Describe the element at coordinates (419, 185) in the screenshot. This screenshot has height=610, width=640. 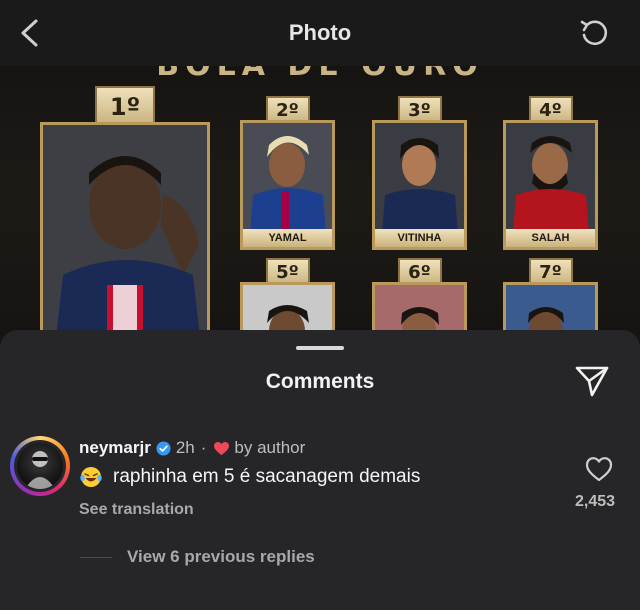
I see `player-portrait: VITINHA` at that location.